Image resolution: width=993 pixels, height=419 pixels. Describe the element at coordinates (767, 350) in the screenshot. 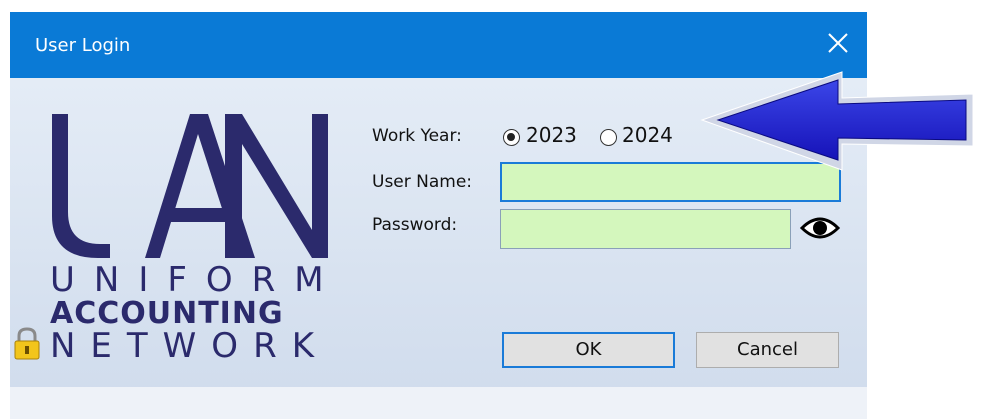

I see `cancel-button: Cancel` at that location.